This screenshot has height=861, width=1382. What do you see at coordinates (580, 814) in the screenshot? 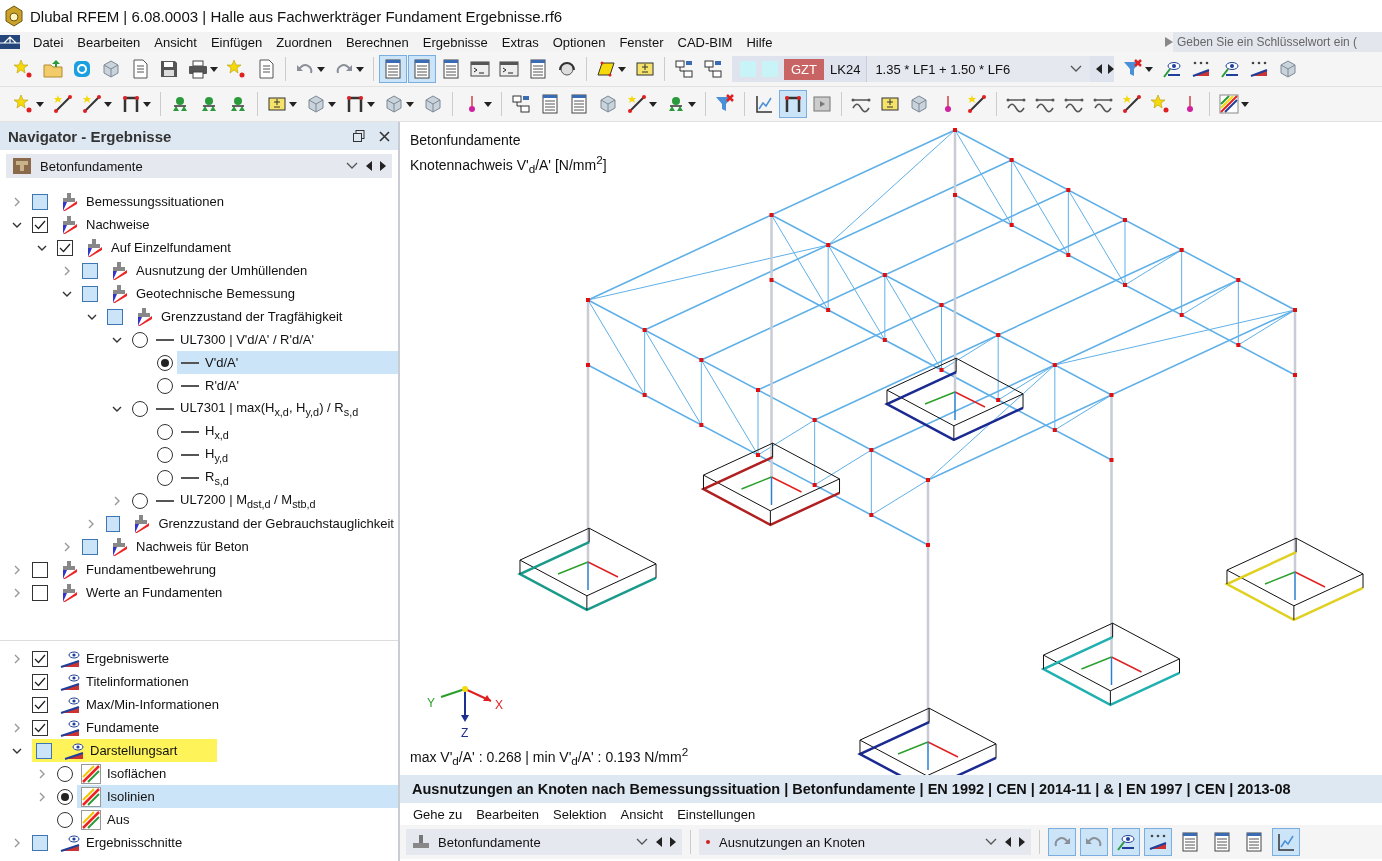
I see `menu-item: Selektion` at bounding box center [580, 814].